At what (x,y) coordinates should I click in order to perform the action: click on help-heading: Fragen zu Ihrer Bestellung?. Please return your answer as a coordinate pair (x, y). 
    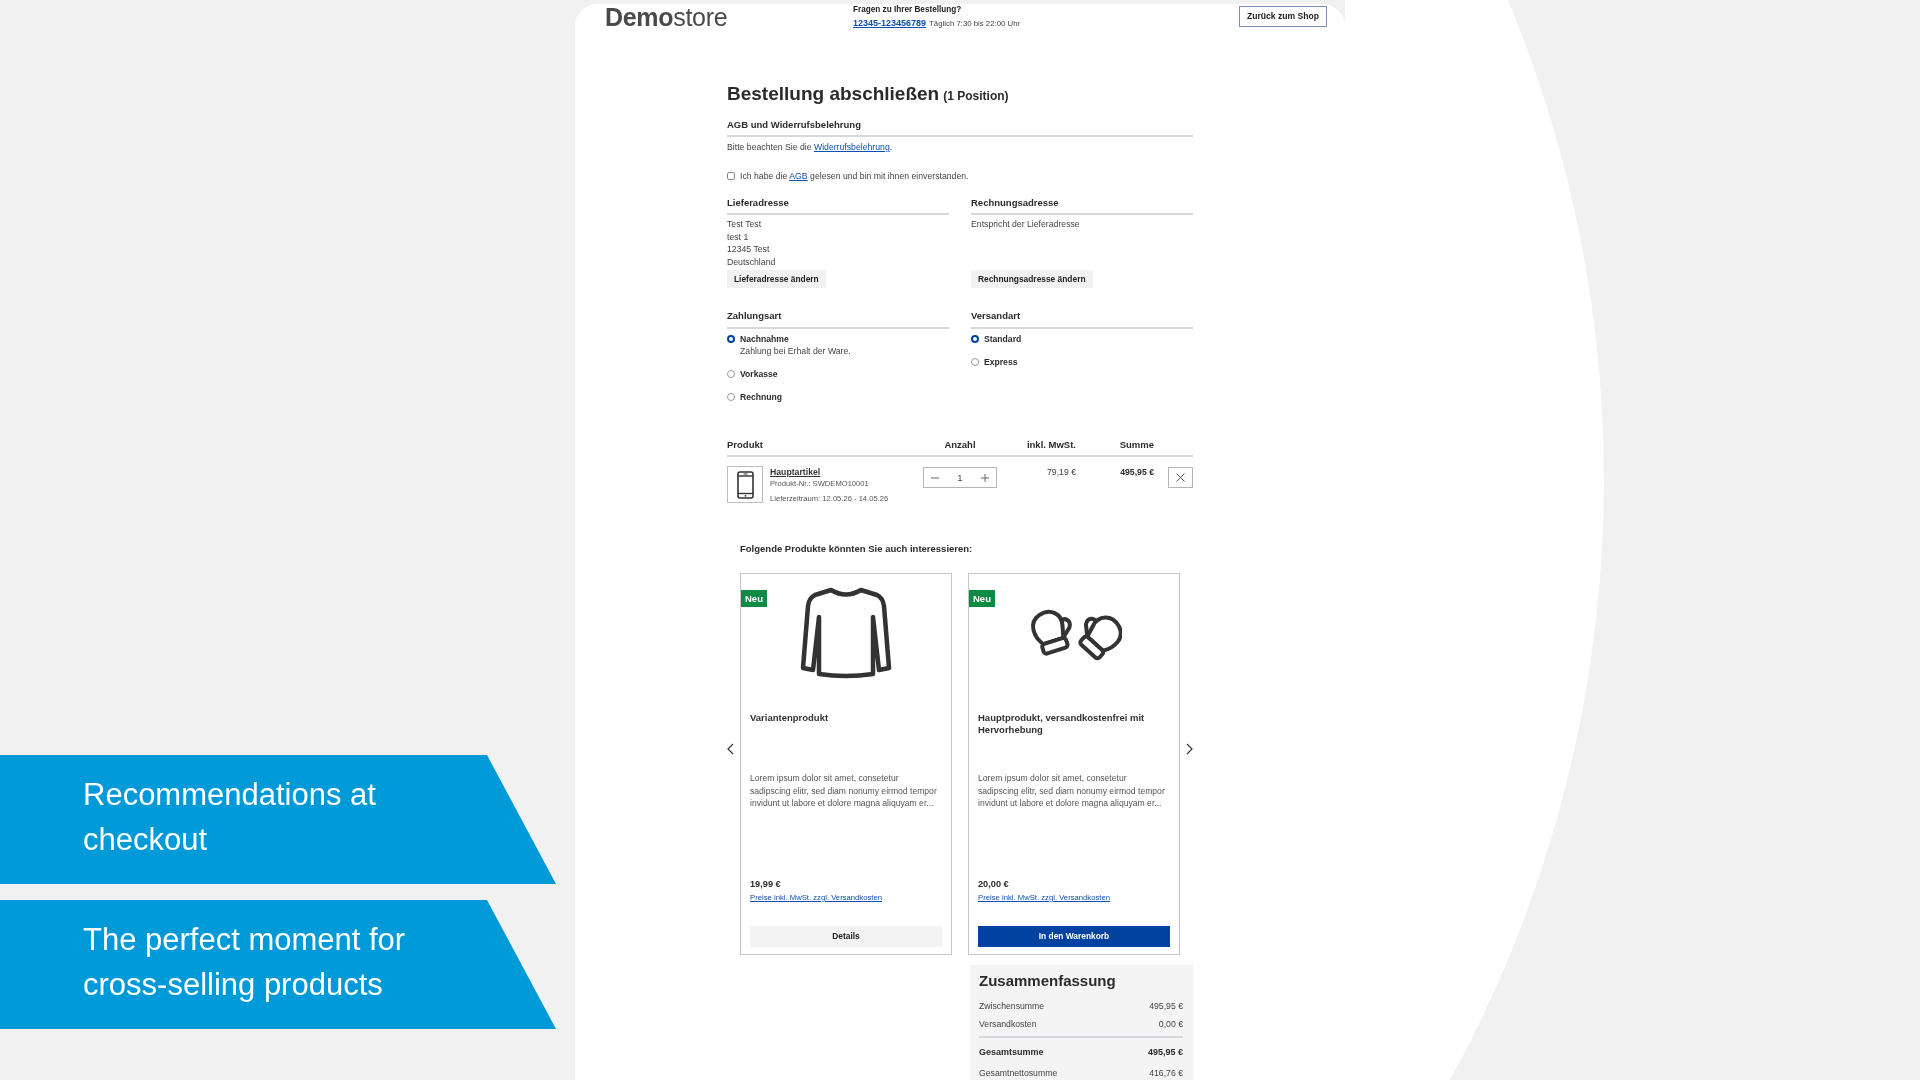
    Looking at the image, I should click on (907, 10).